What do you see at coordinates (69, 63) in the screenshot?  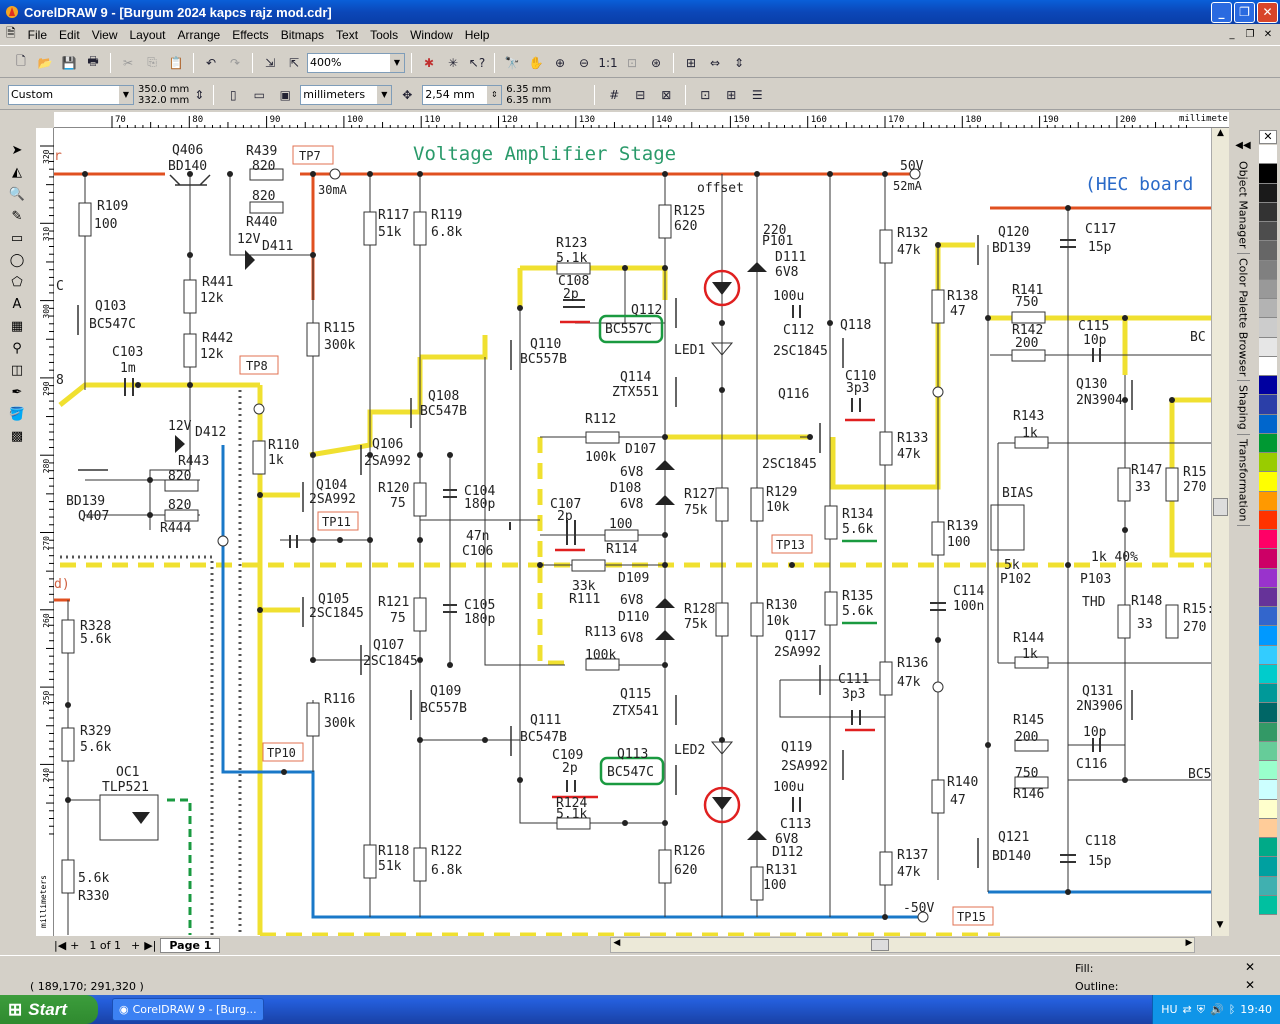 I see `save-icon: 💾` at bounding box center [69, 63].